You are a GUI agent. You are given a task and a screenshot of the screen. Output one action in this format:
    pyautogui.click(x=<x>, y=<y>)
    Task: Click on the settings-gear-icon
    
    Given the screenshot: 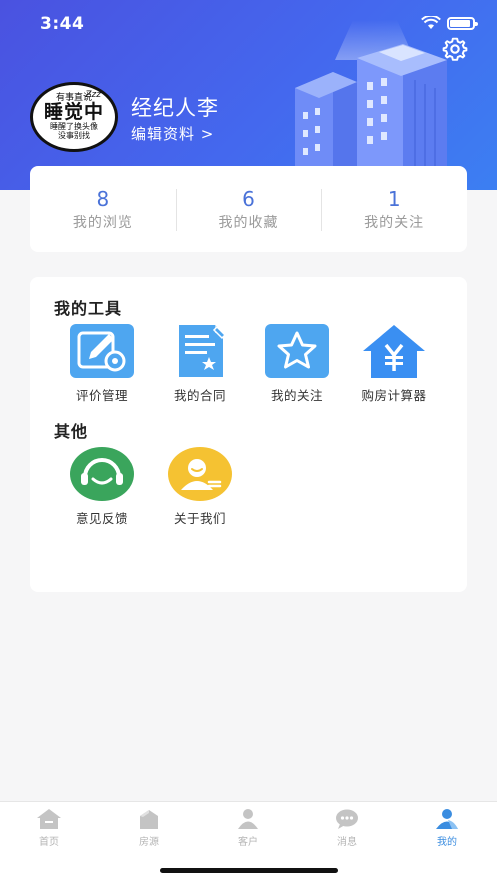 What is the action you would take?
    pyautogui.click(x=455, y=49)
    